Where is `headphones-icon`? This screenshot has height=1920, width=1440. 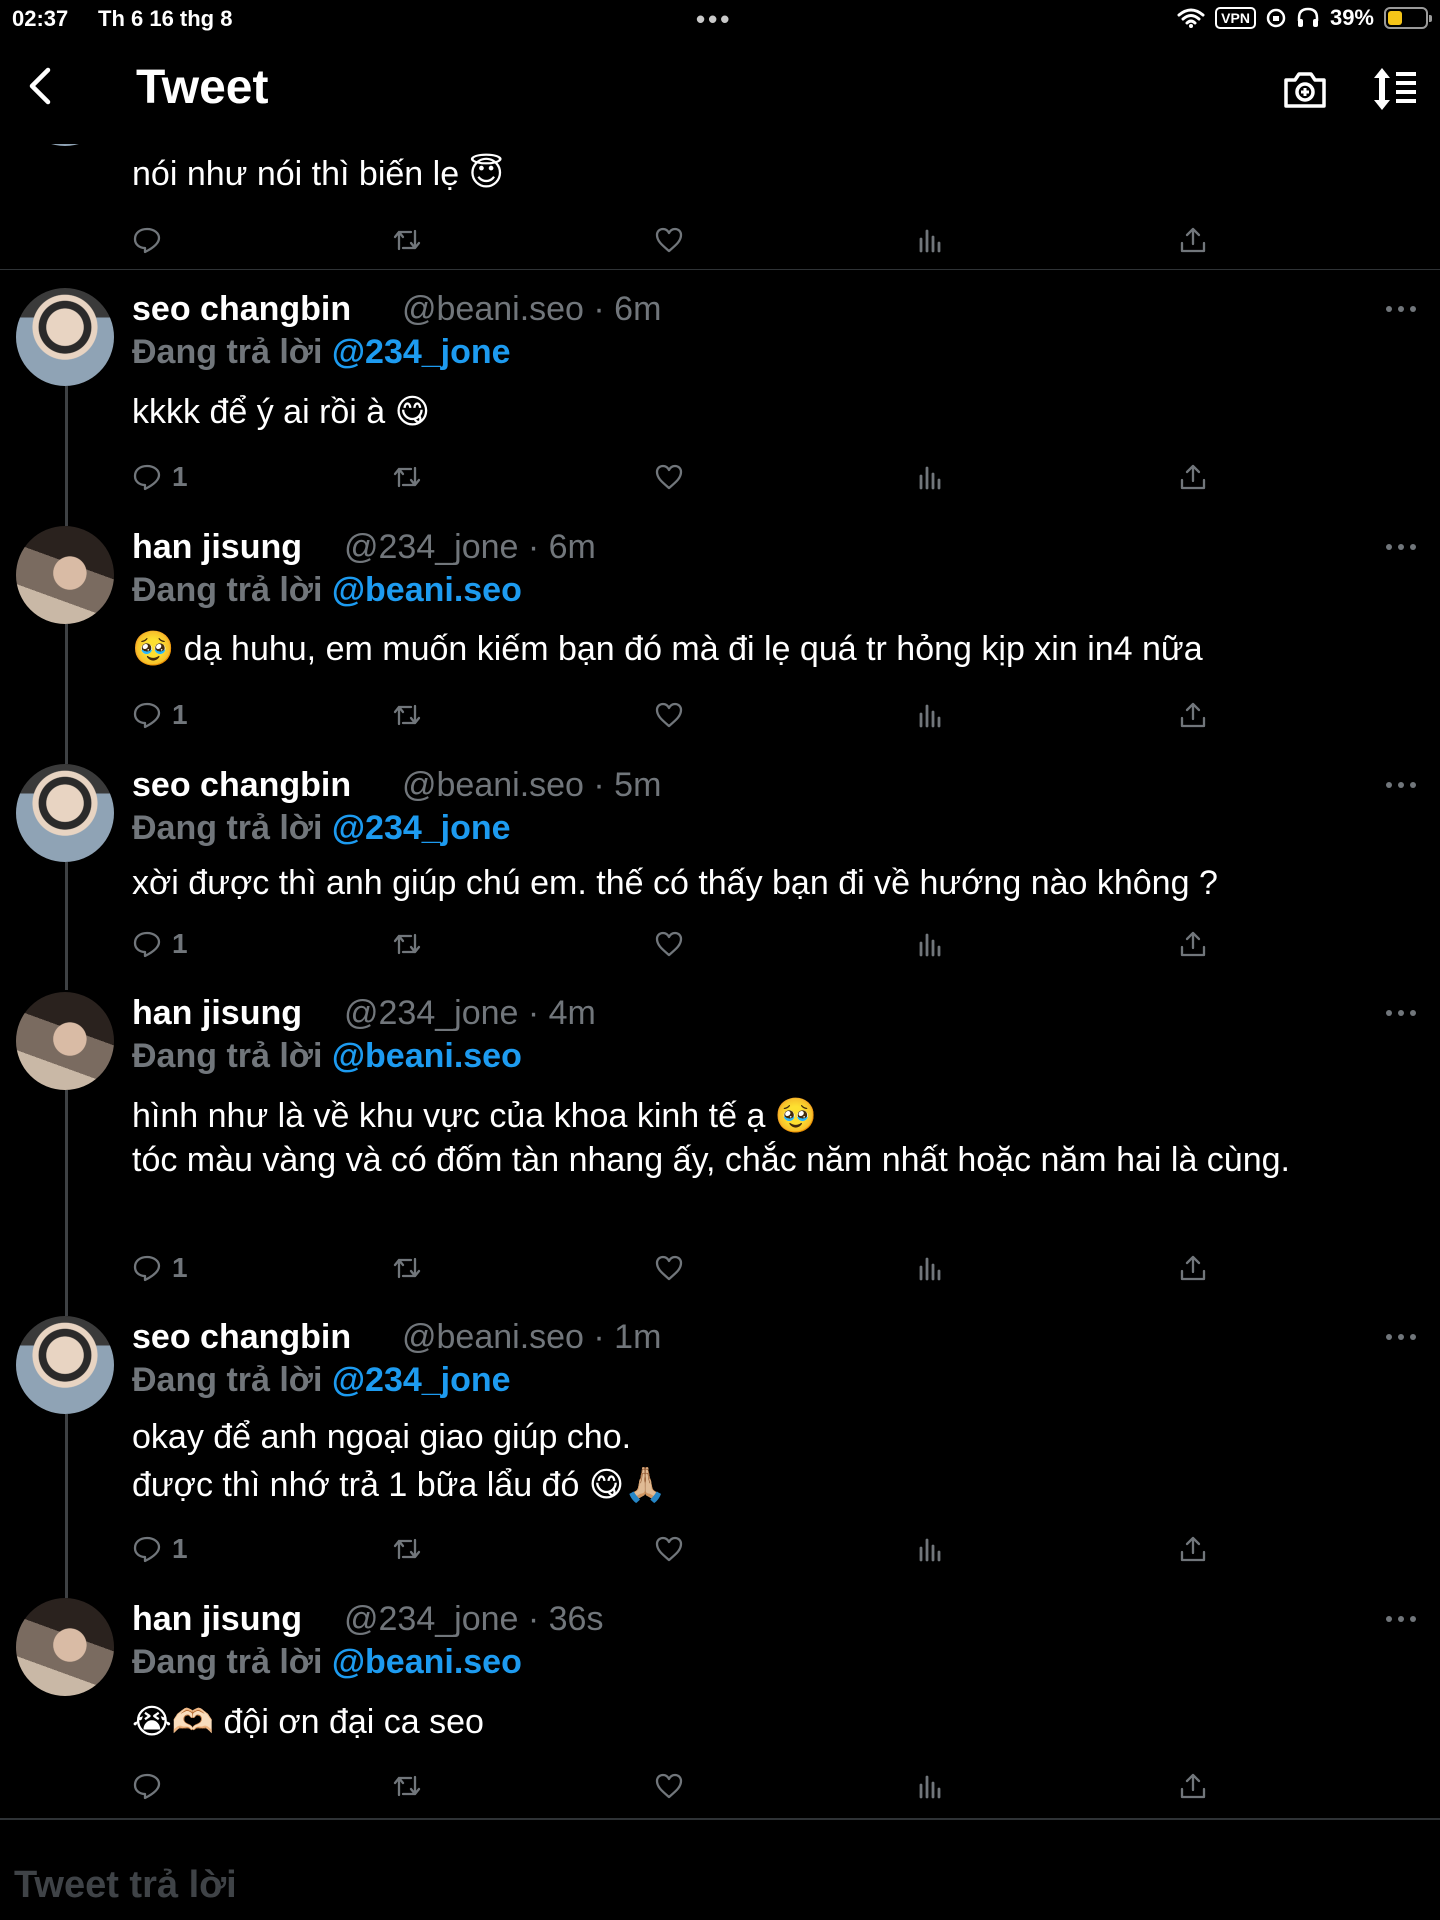 headphones-icon is located at coordinates (1308, 17).